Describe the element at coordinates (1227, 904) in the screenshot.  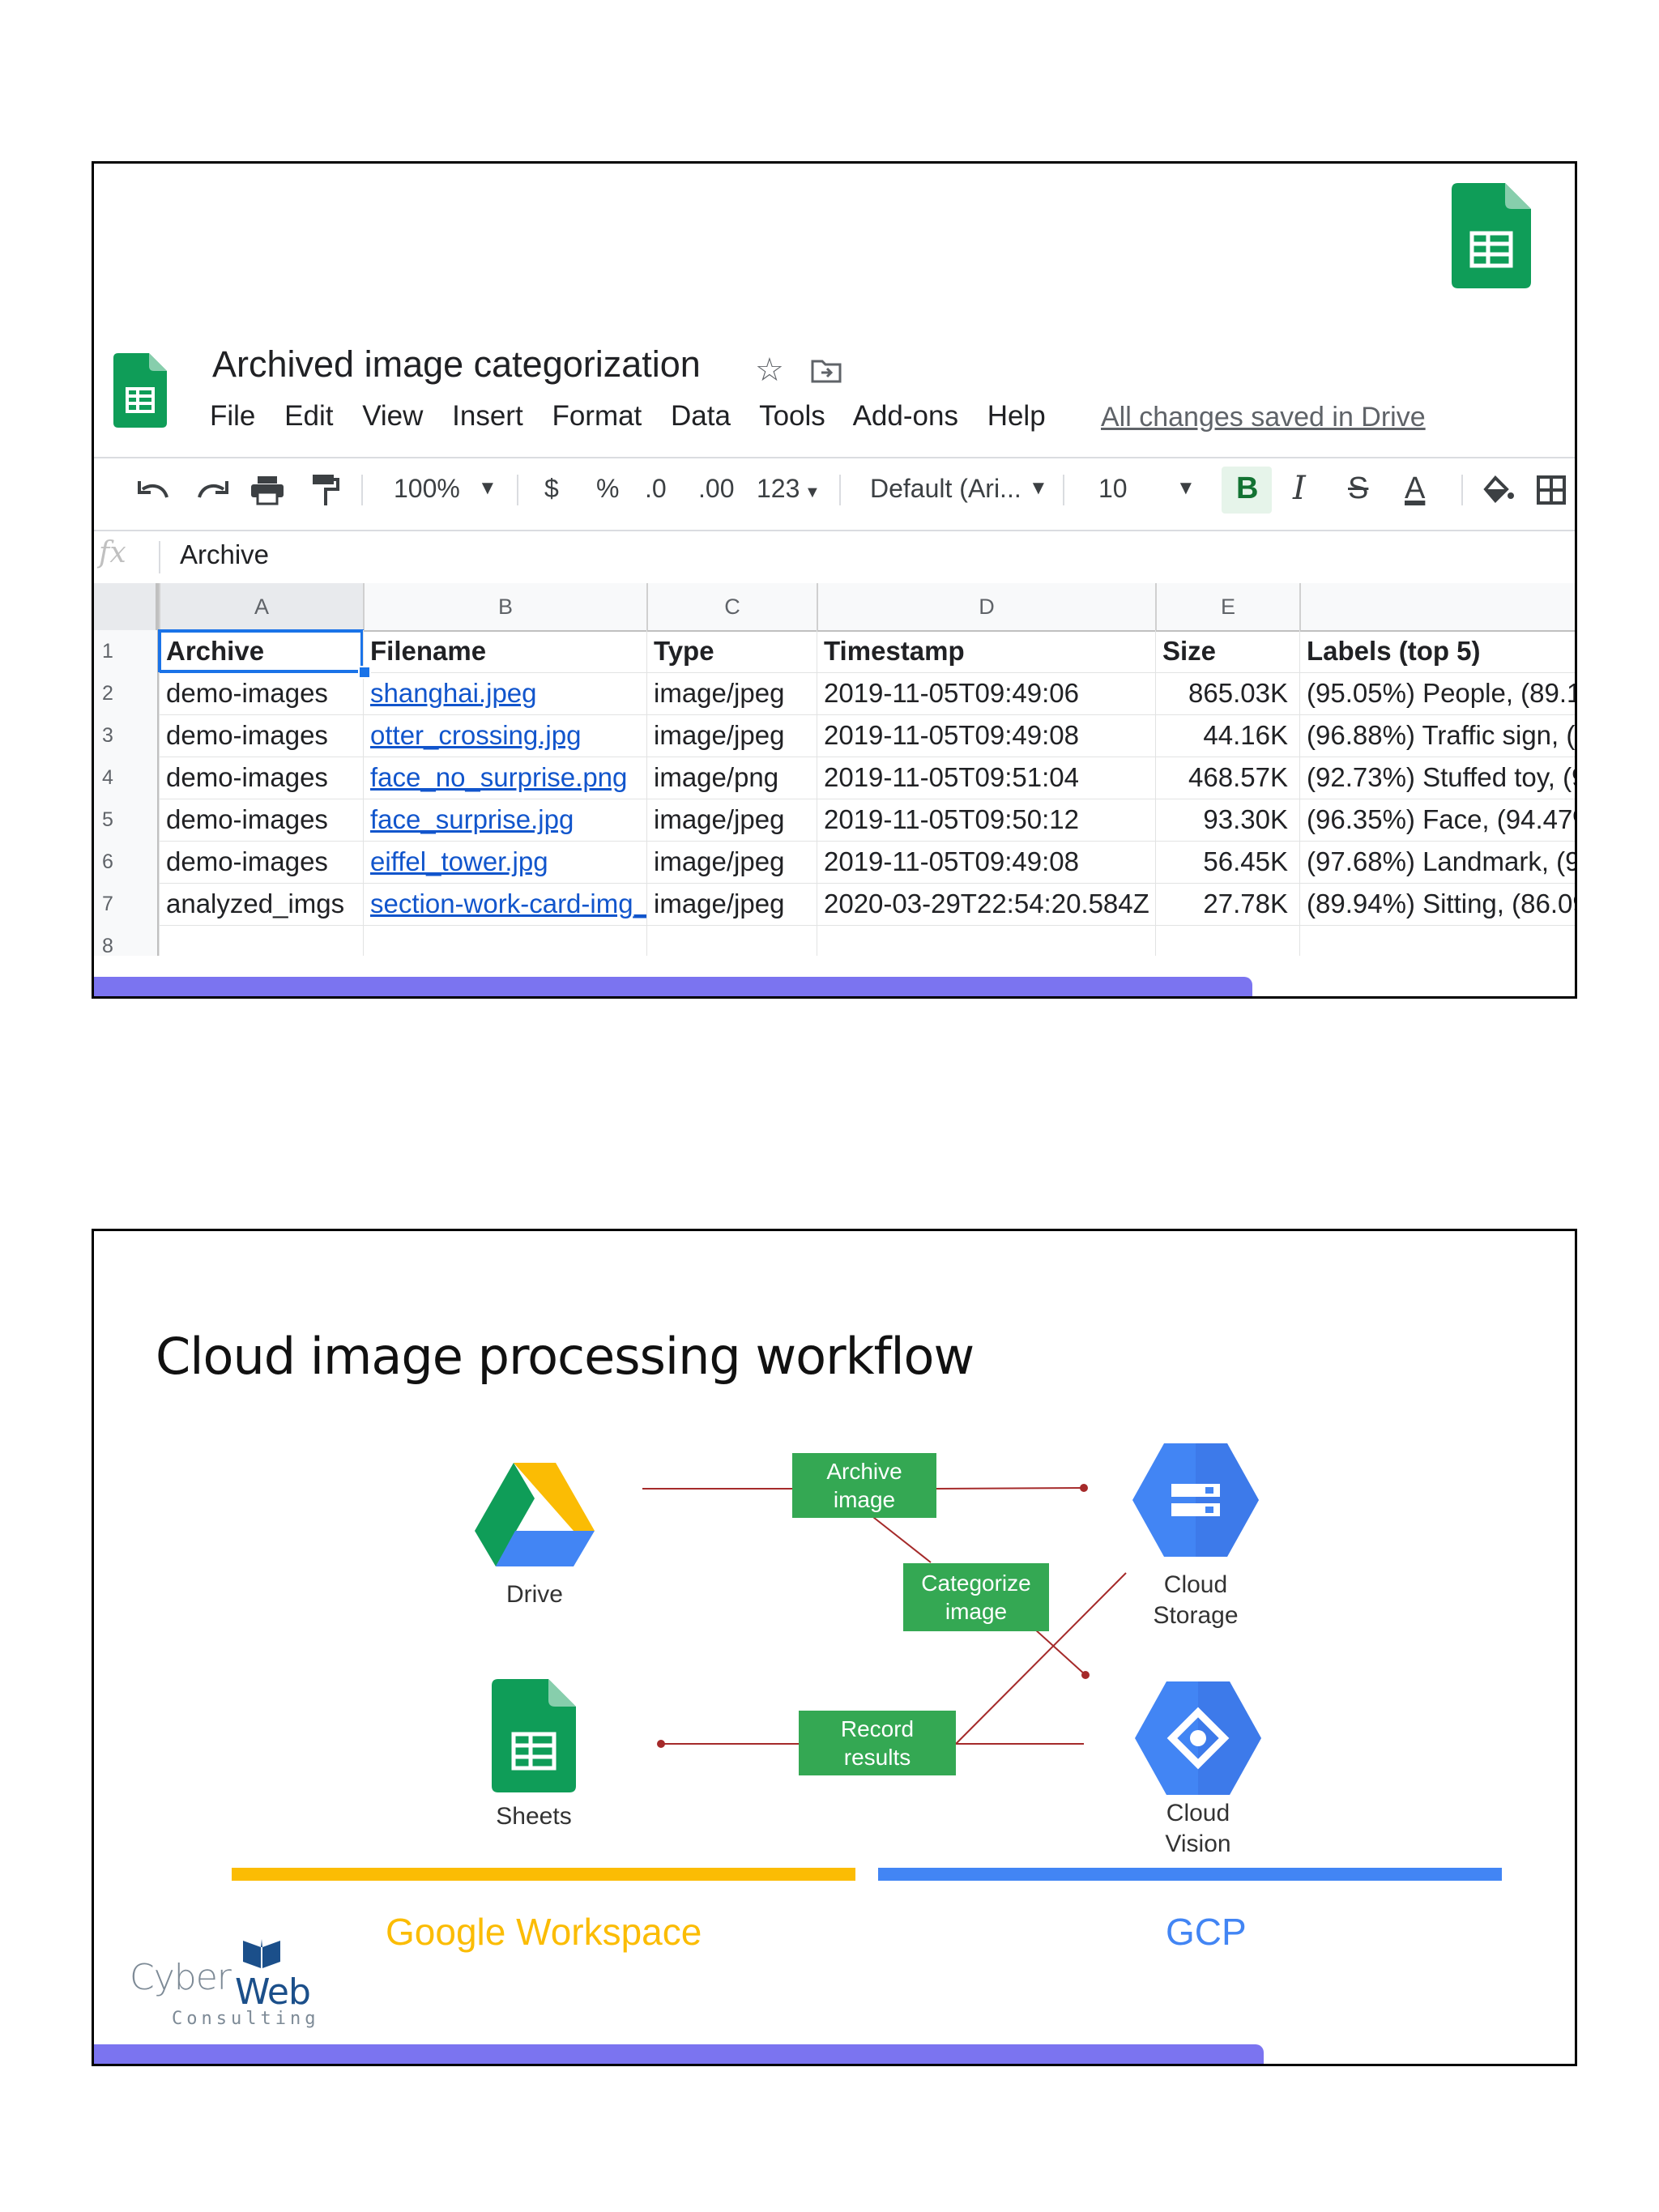
I see `table-cell: 27.78K` at that location.